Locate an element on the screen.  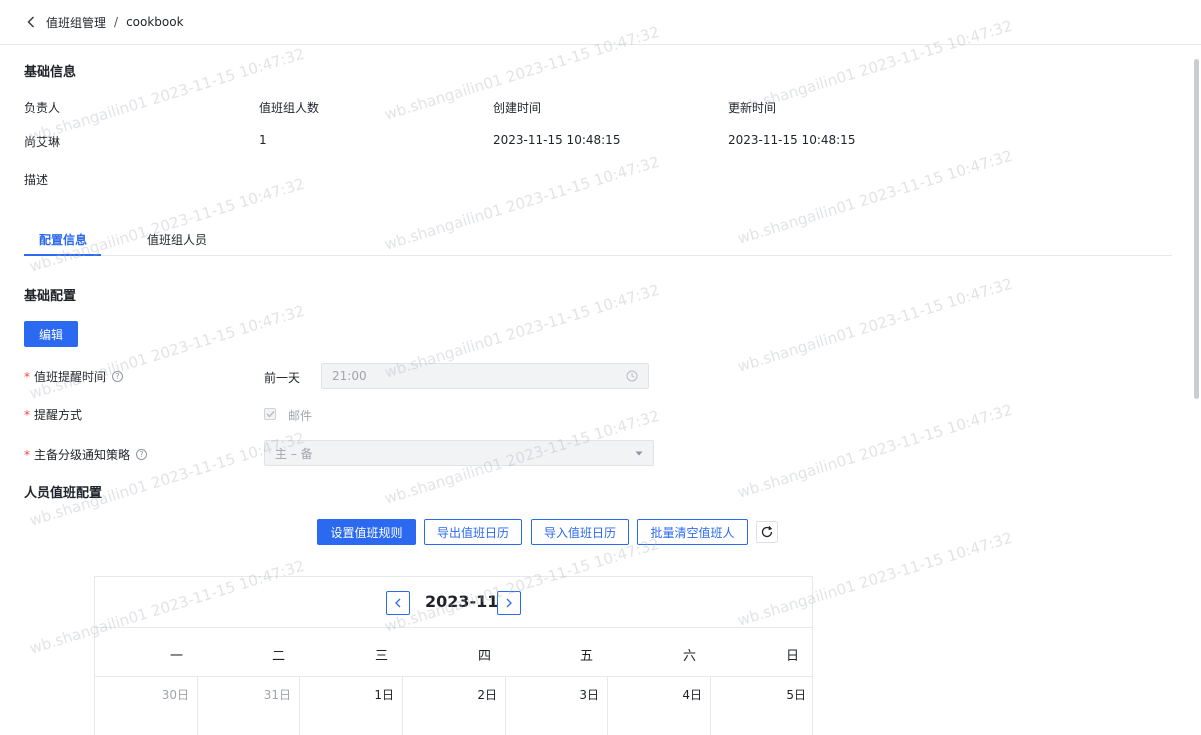
updated-time-label: 更新时间 is located at coordinates (752, 108).